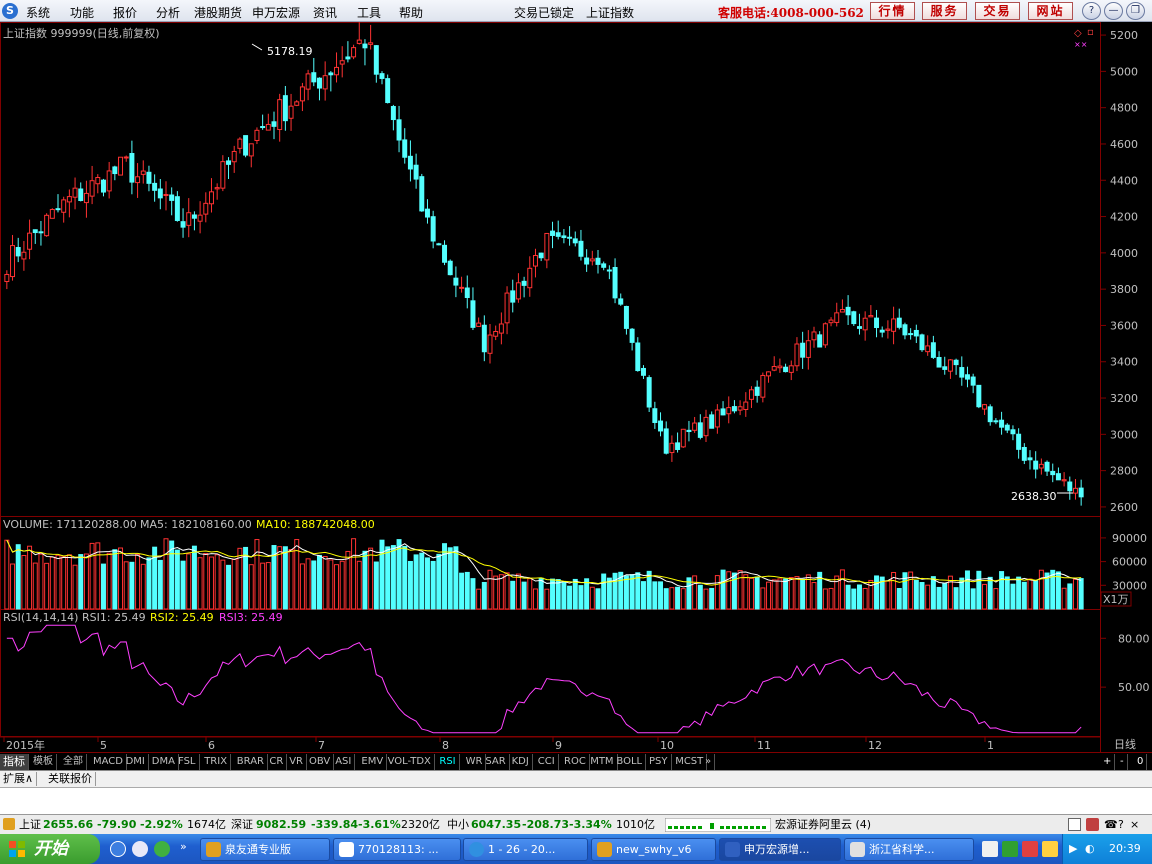 The image size is (1152, 864). What do you see at coordinates (140, 849) in the screenshot?
I see `browser-icon` at bounding box center [140, 849].